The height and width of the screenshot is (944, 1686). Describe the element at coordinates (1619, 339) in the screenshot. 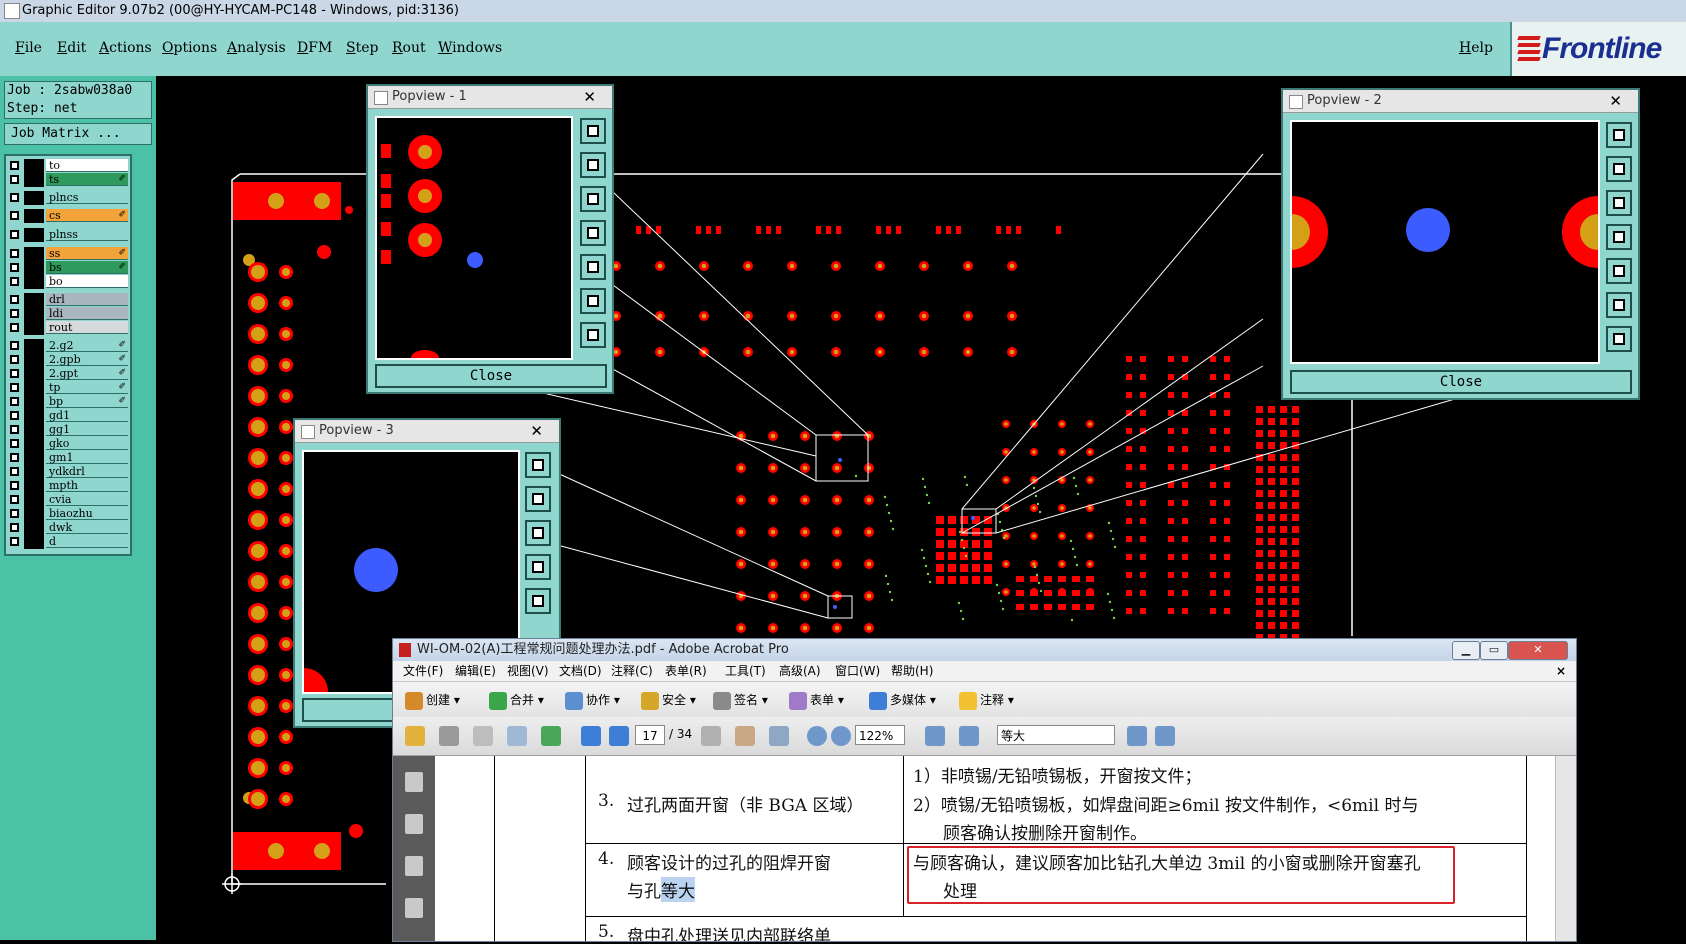

I see `popview-2-zoom-out-icon` at that location.